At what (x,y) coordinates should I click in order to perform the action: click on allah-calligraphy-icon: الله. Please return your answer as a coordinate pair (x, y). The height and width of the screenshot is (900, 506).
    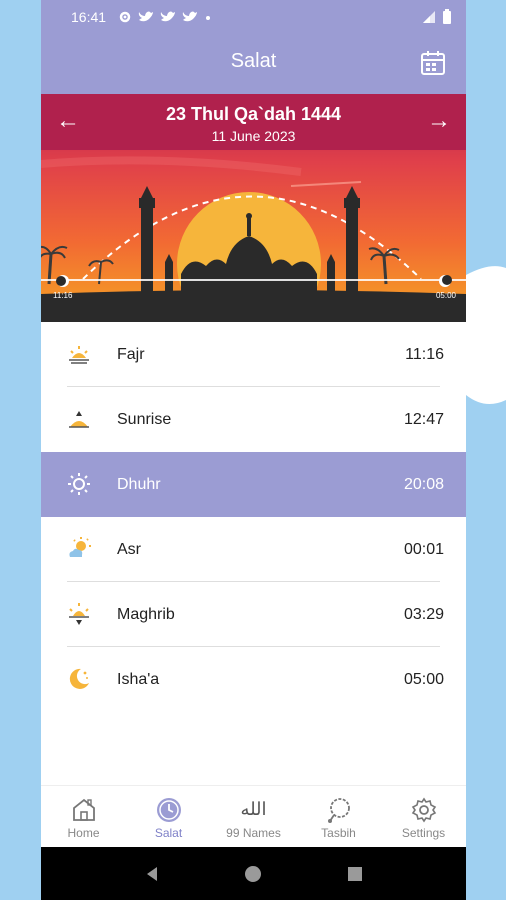
    Looking at the image, I should click on (253, 809).